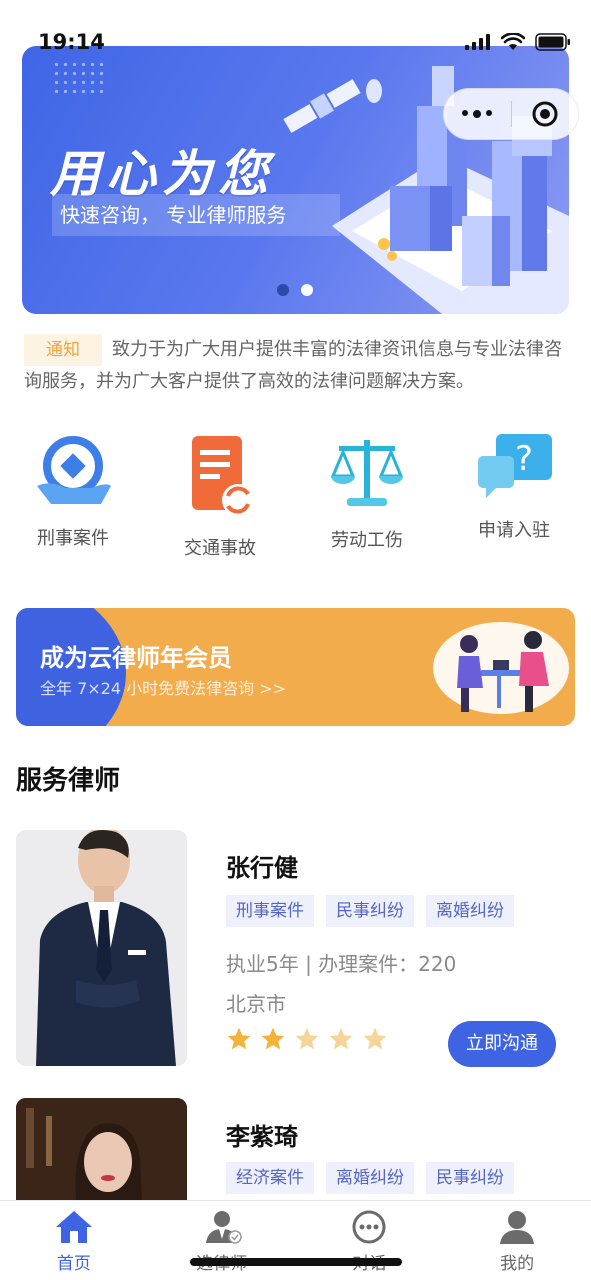 The image size is (591, 1280). I want to click on bottom-tab-bar: 首页 选律师 对话 我的, so click(295, 1240).